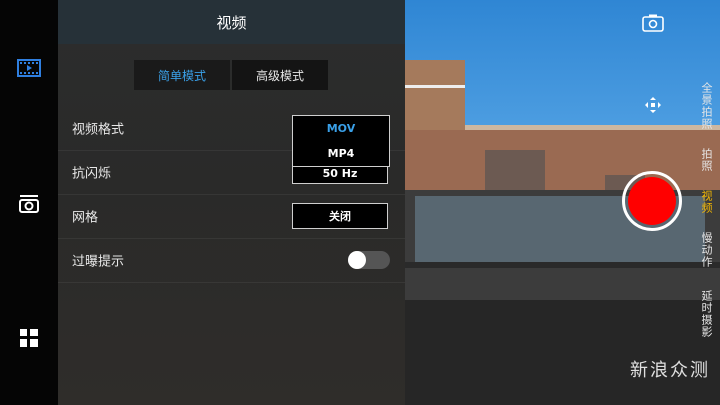 This screenshot has width=720, height=405. Describe the element at coordinates (369, 260) in the screenshot. I see `overexposure-toggle` at that location.